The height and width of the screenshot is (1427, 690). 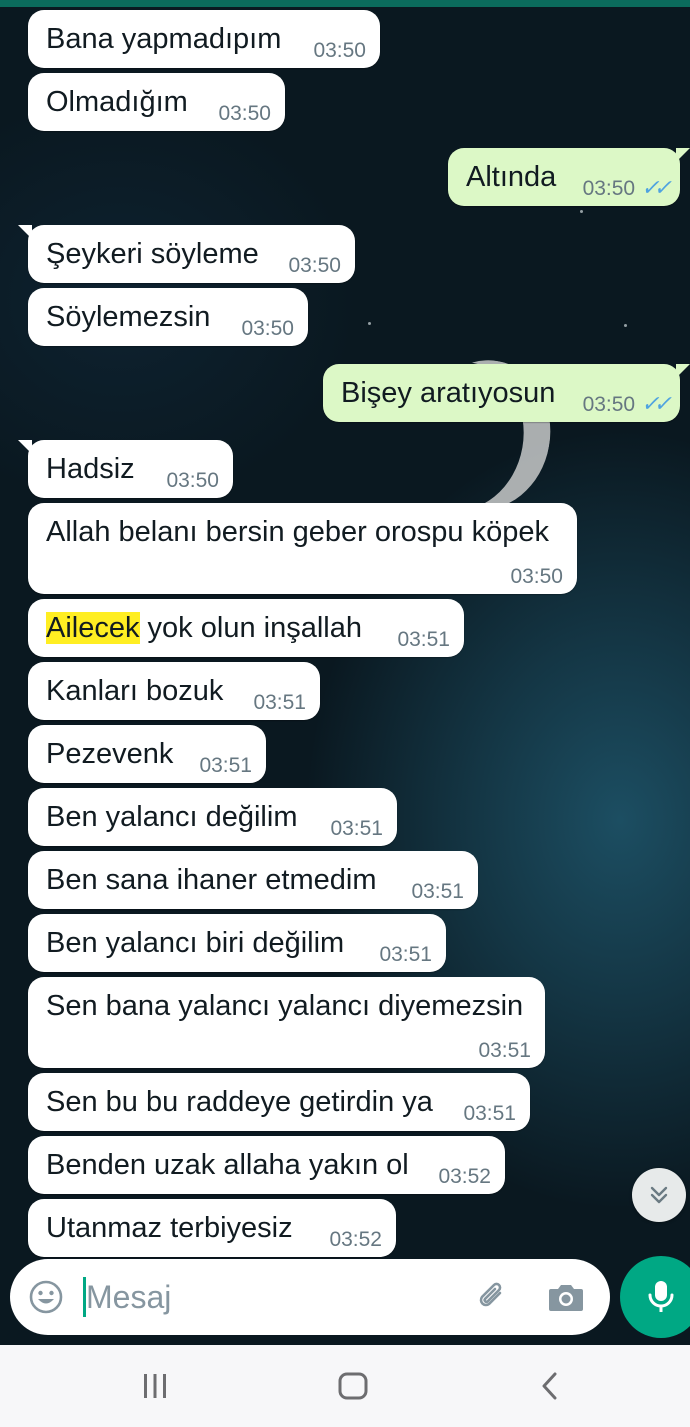 I want to click on message-bubble: Söylemezsin 03:50, so click(x=168, y=317).